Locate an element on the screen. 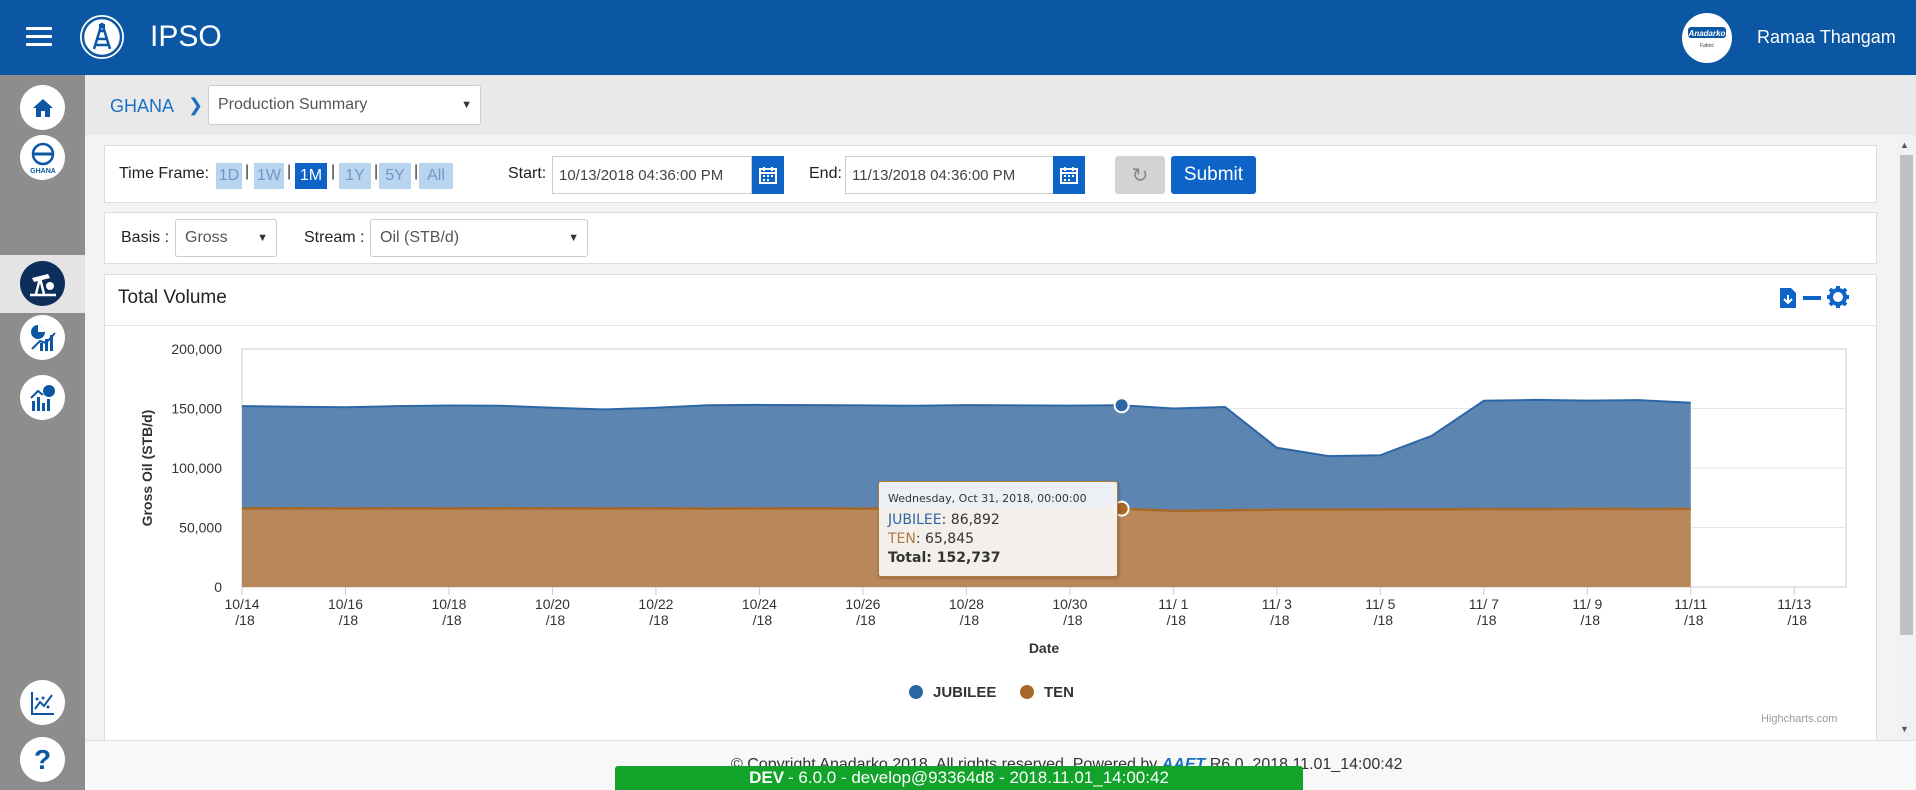 The width and height of the screenshot is (1916, 790). dev-env-label: DEV is located at coordinates (767, 777).